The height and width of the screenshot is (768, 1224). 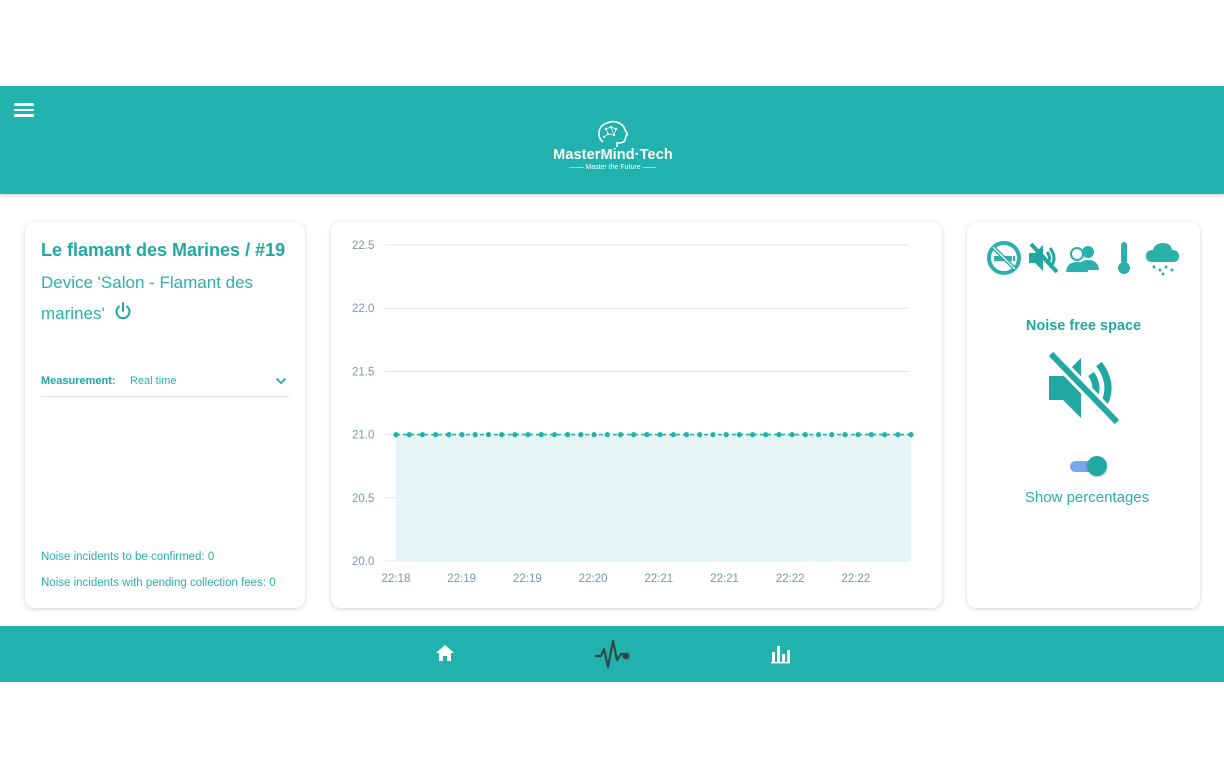 What do you see at coordinates (147, 298) in the screenshot?
I see `device-title: Device 'Salon - Flamant des marines'` at bounding box center [147, 298].